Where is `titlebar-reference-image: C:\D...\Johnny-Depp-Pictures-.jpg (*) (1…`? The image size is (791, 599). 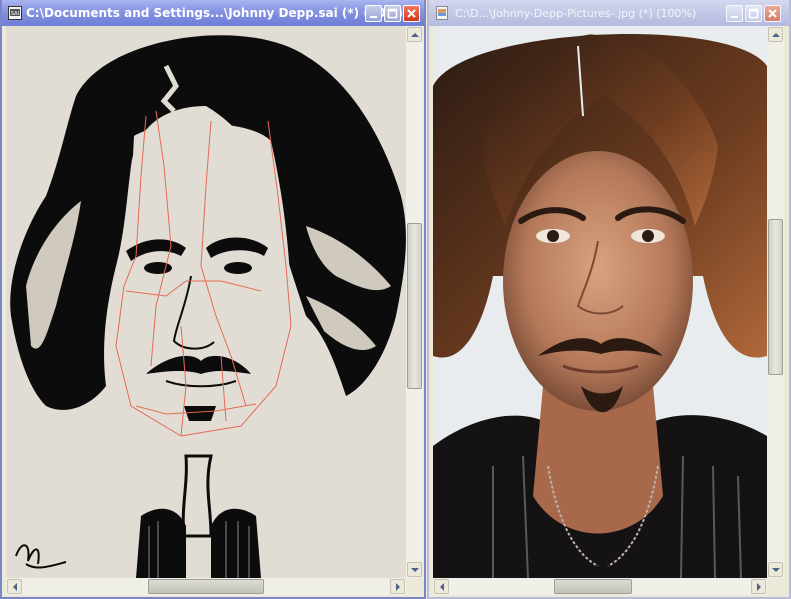
titlebar-reference-image: C:\D...\Johnny-Depp-Pictures-.jpg (*) (1… is located at coordinates (609, 13).